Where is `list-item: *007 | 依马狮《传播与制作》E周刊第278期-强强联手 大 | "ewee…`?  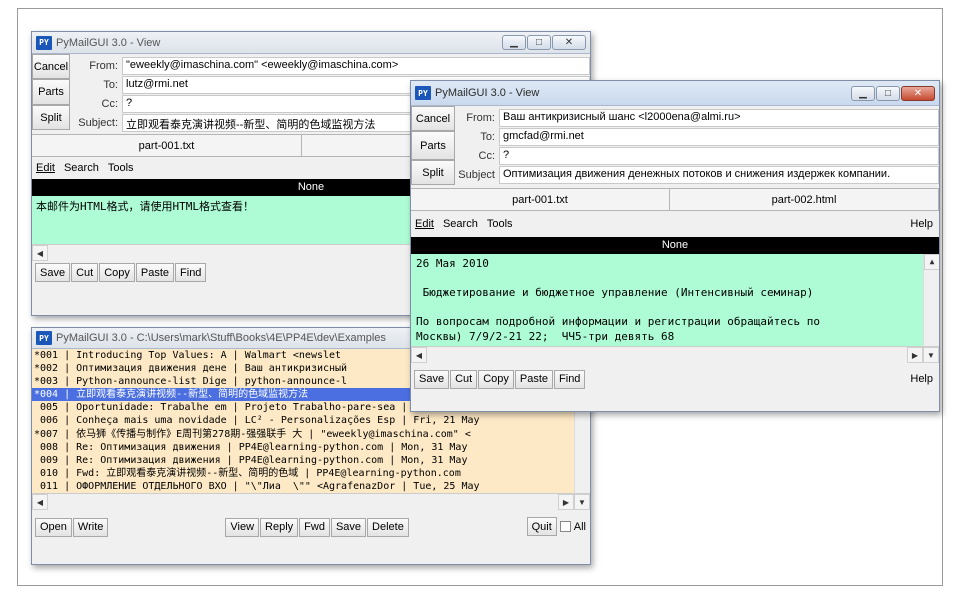
list-item: *007 | 依马狮《传播与制作》E周刊第278期-强强联手 大 | "ewee… is located at coordinates (311, 434).